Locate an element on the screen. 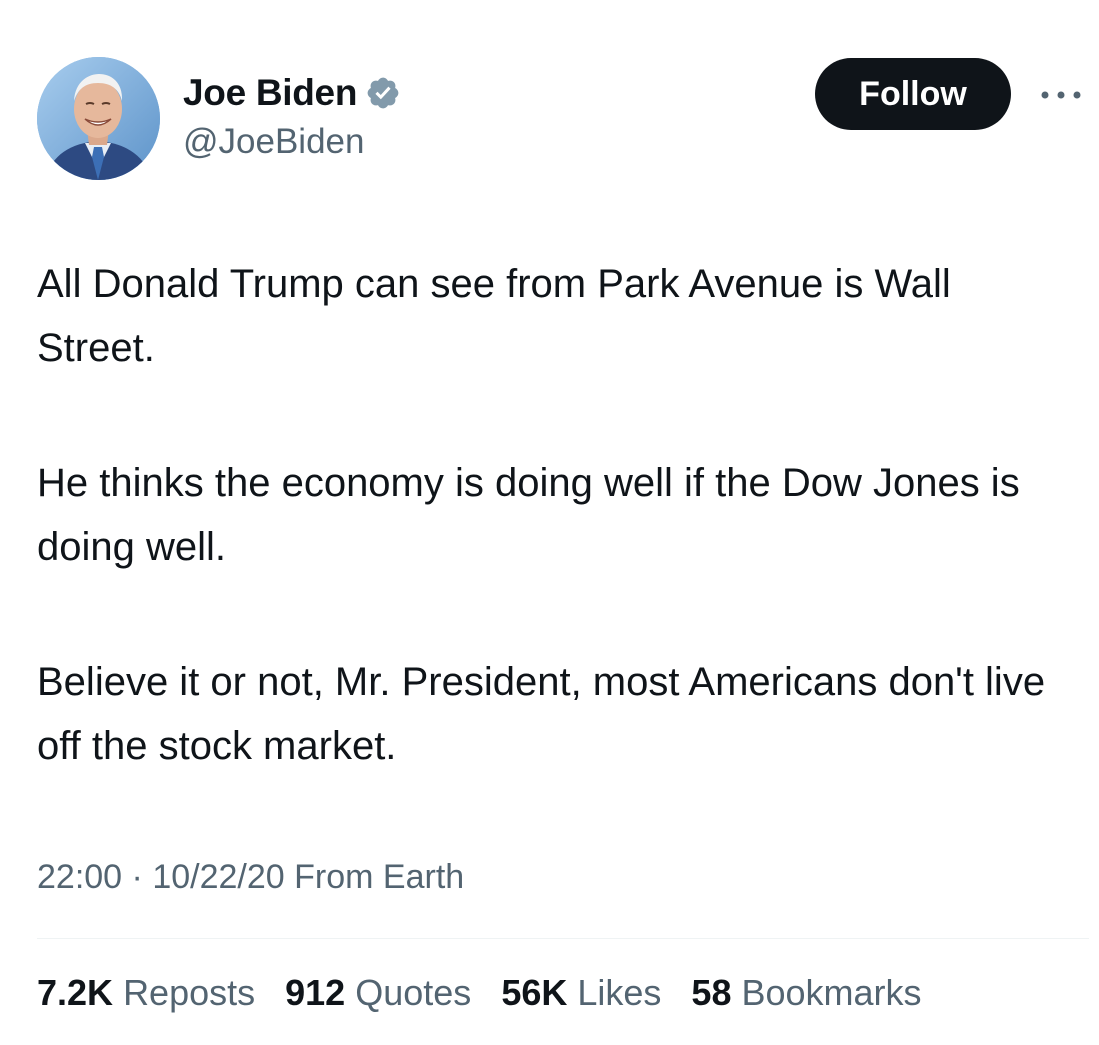 The width and height of the screenshot is (1099, 1045). avatar is located at coordinates (98, 118).